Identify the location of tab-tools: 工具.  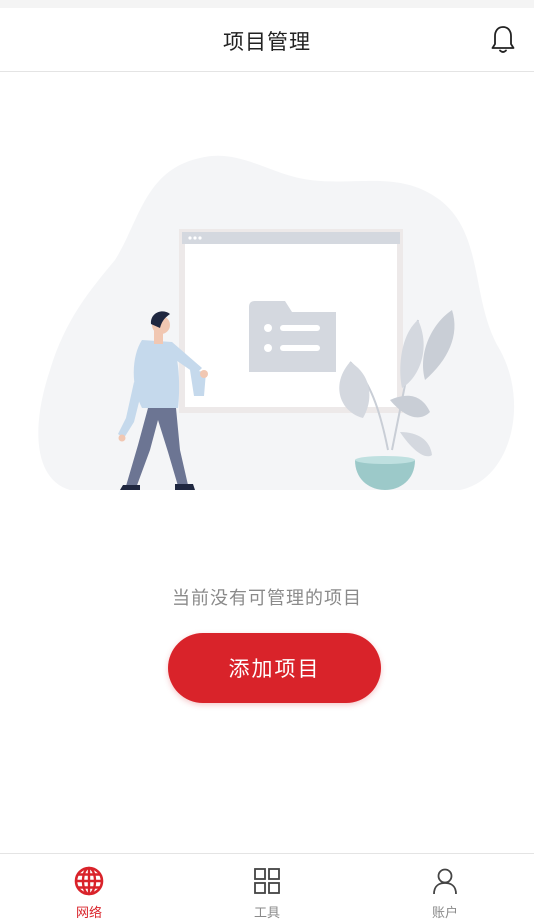
(267, 888).